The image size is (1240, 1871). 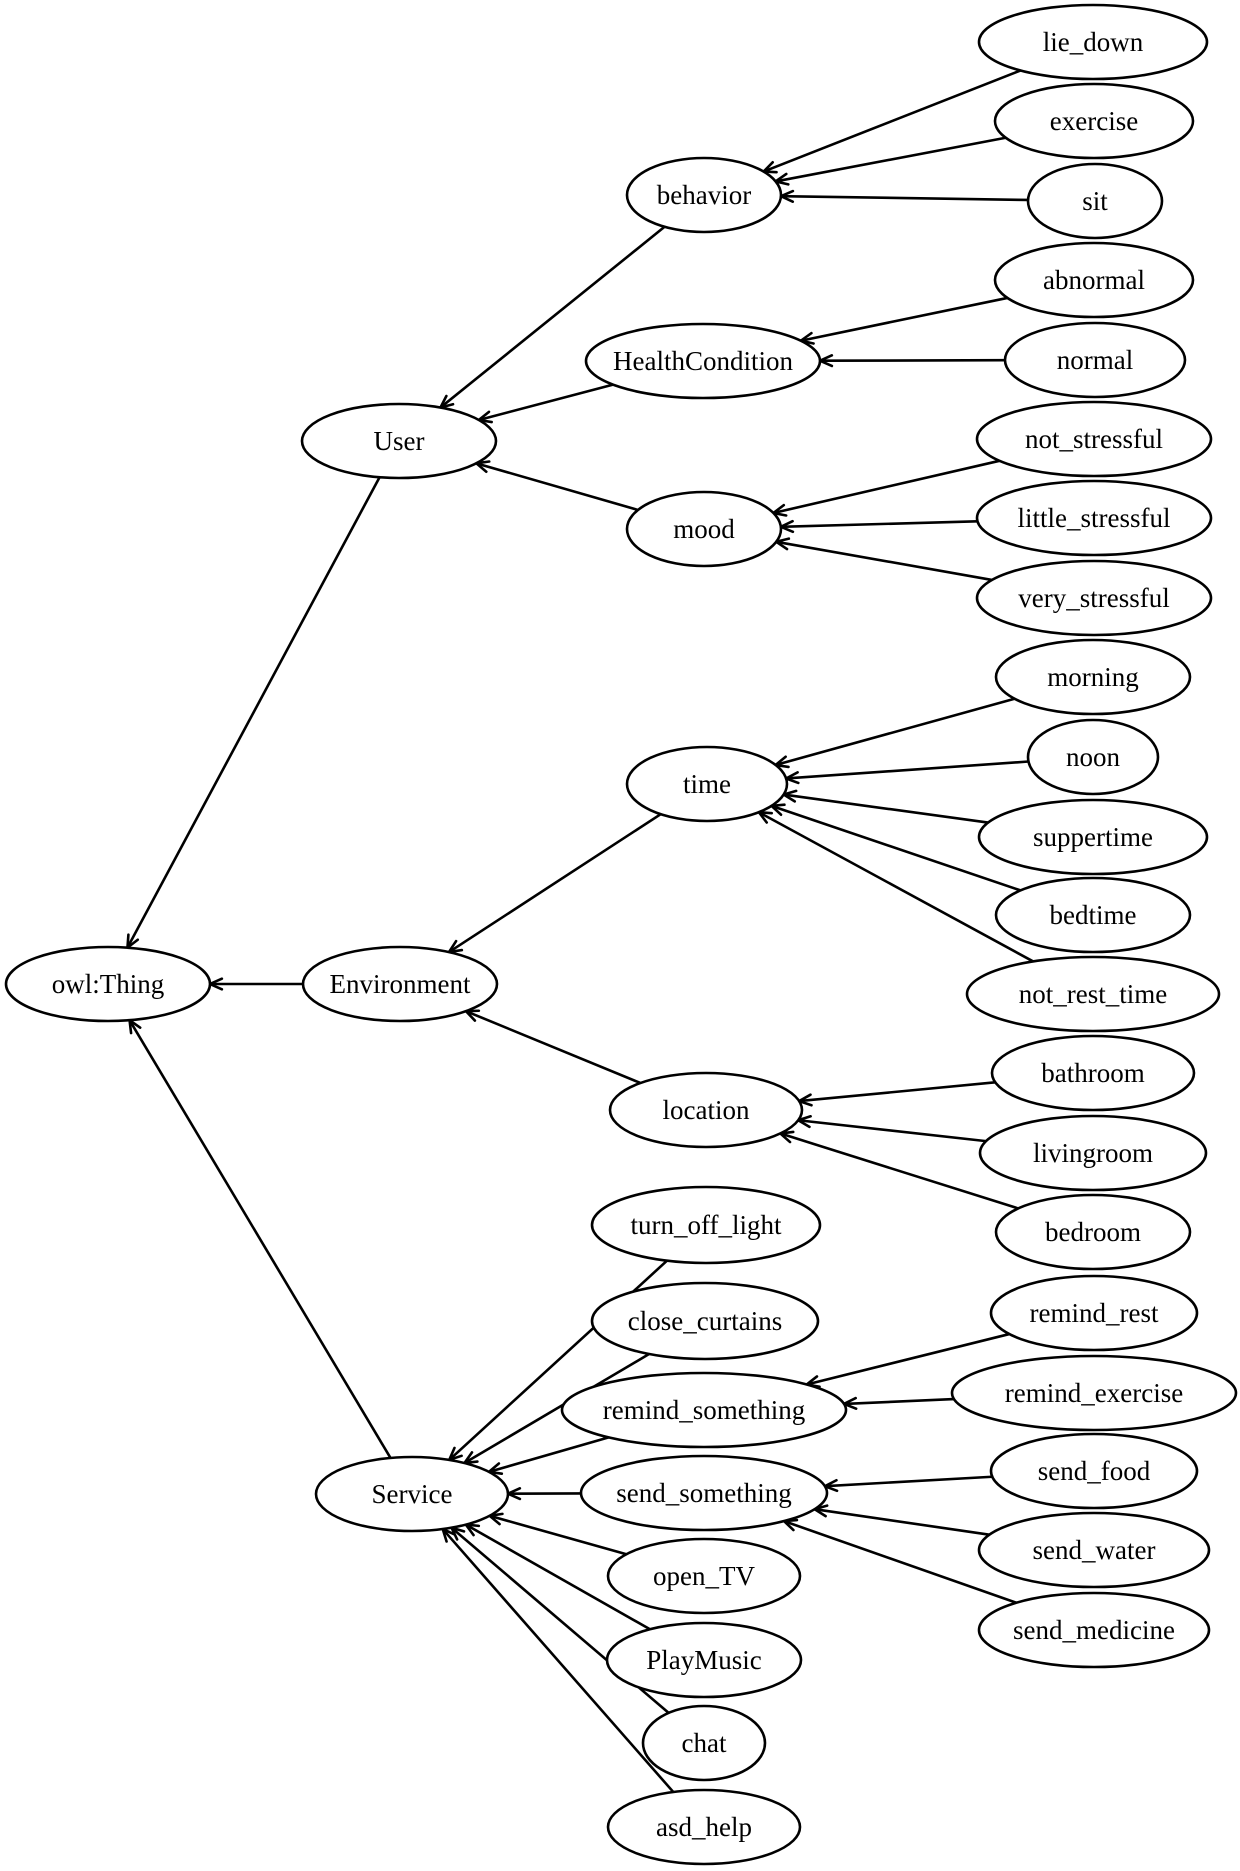 I want to click on node-send-water: send_water, so click(x=1094, y=1550).